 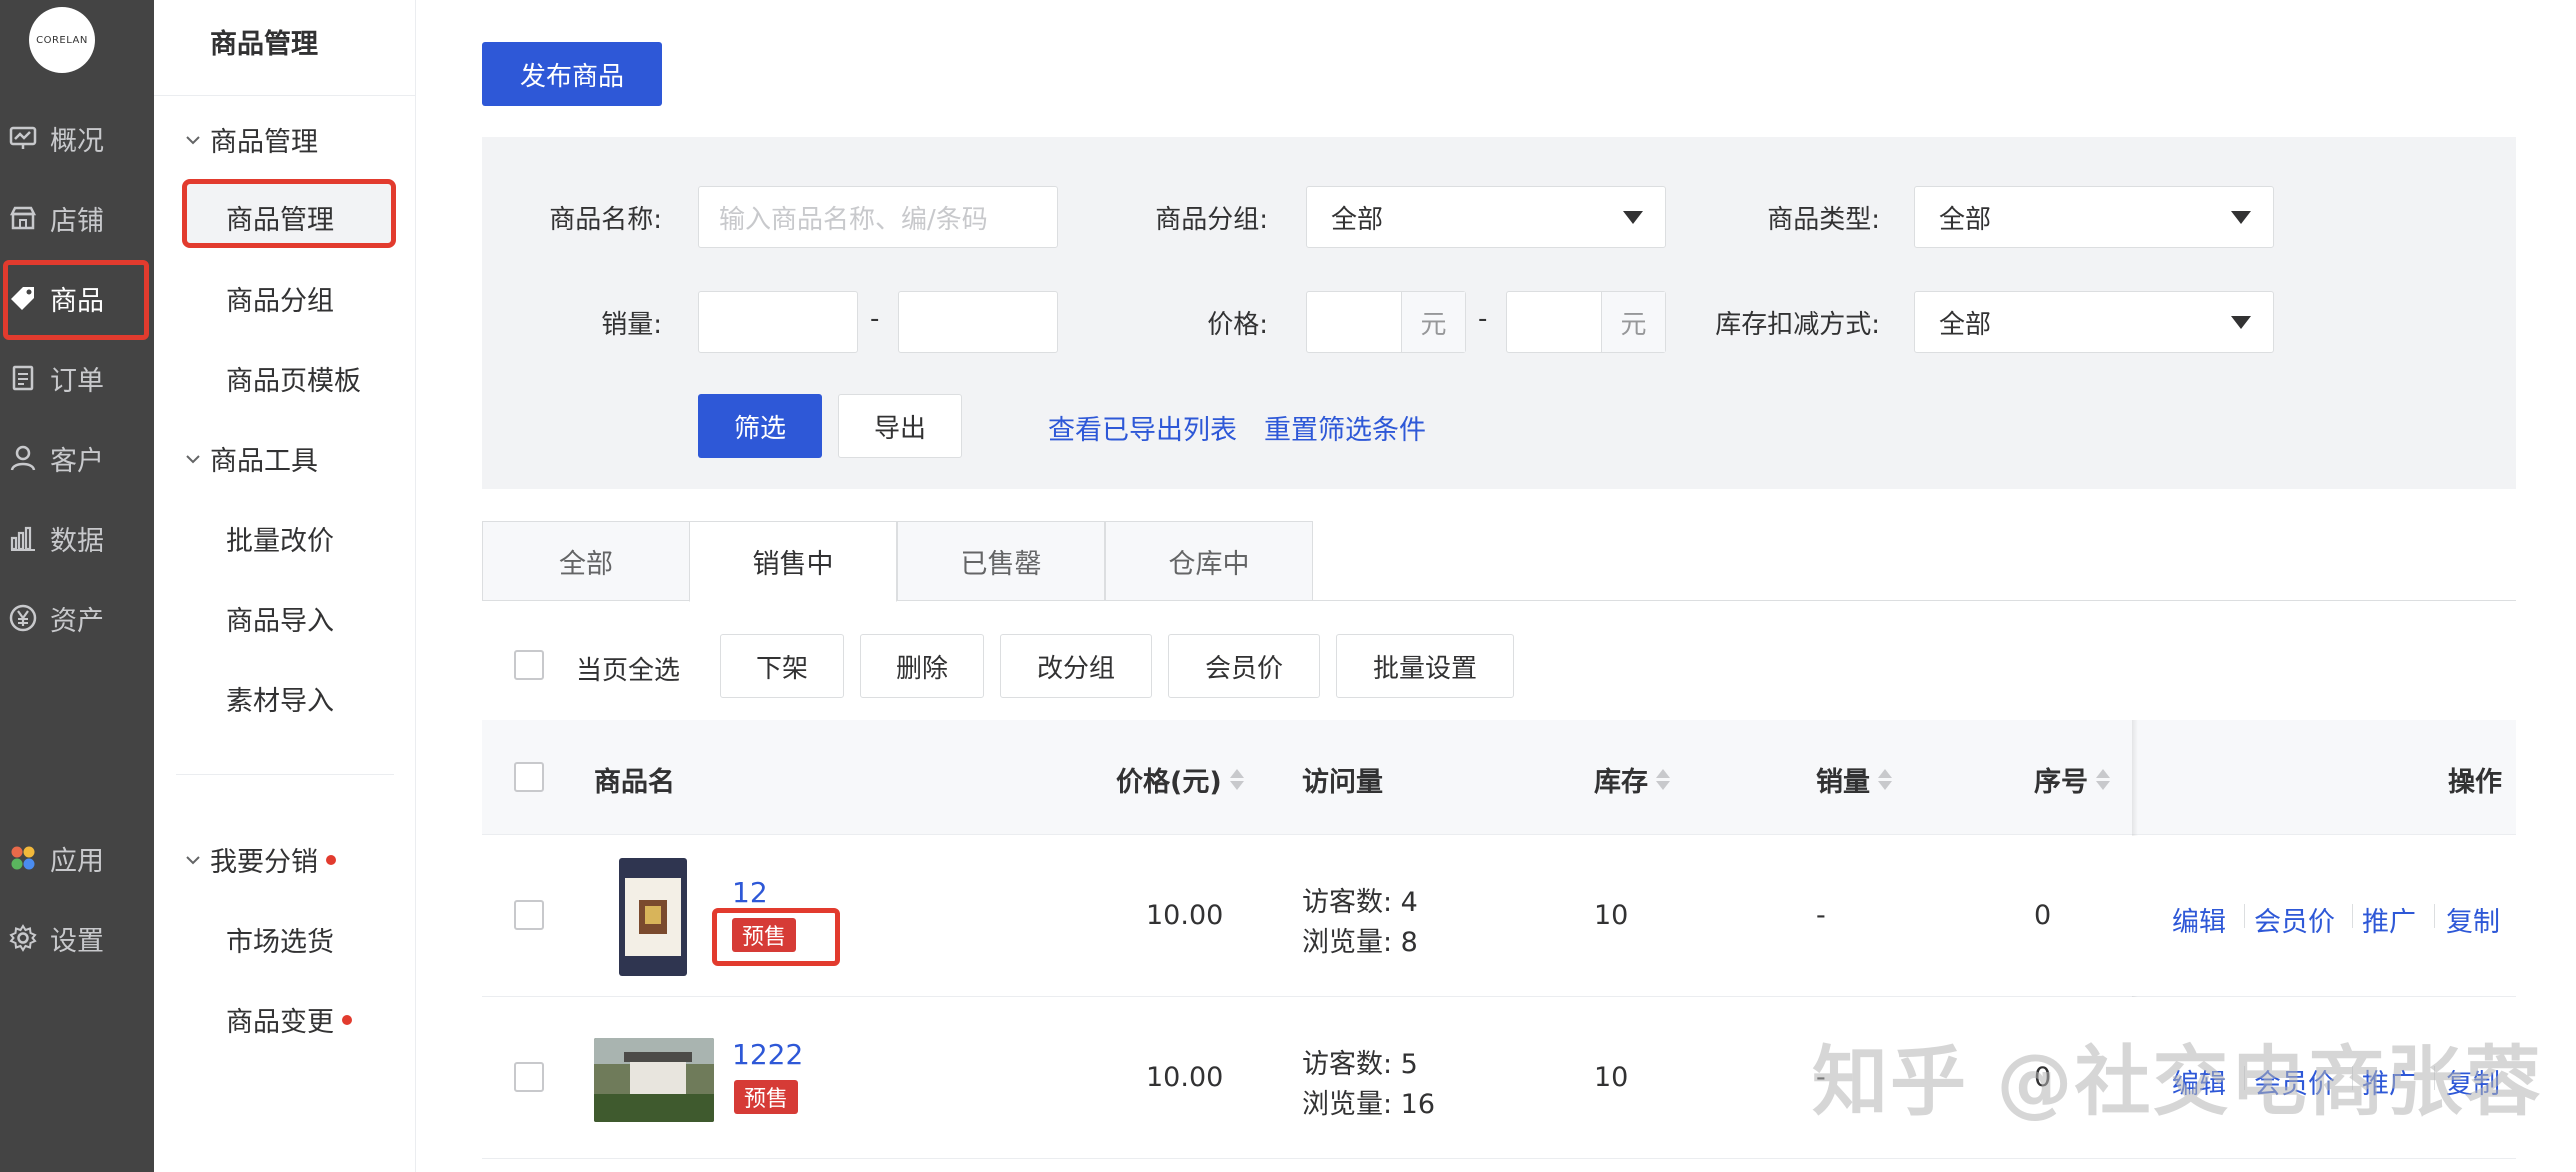 What do you see at coordinates (760, 426) in the screenshot?
I see `filter-button: 筛选` at bounding box center [760, 426].